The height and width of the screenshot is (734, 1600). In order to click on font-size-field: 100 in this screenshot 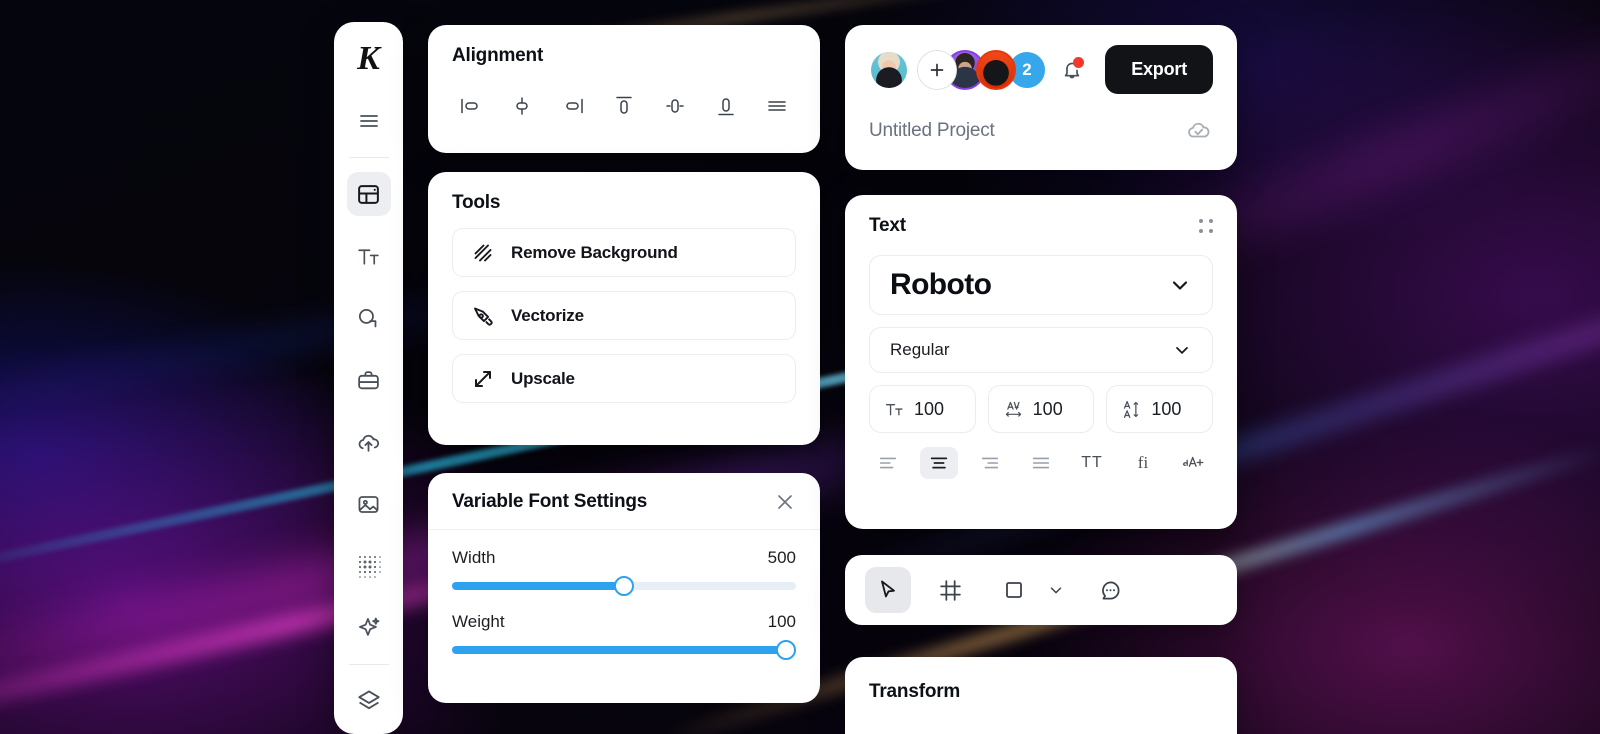, I will do `click(922, 409)`.